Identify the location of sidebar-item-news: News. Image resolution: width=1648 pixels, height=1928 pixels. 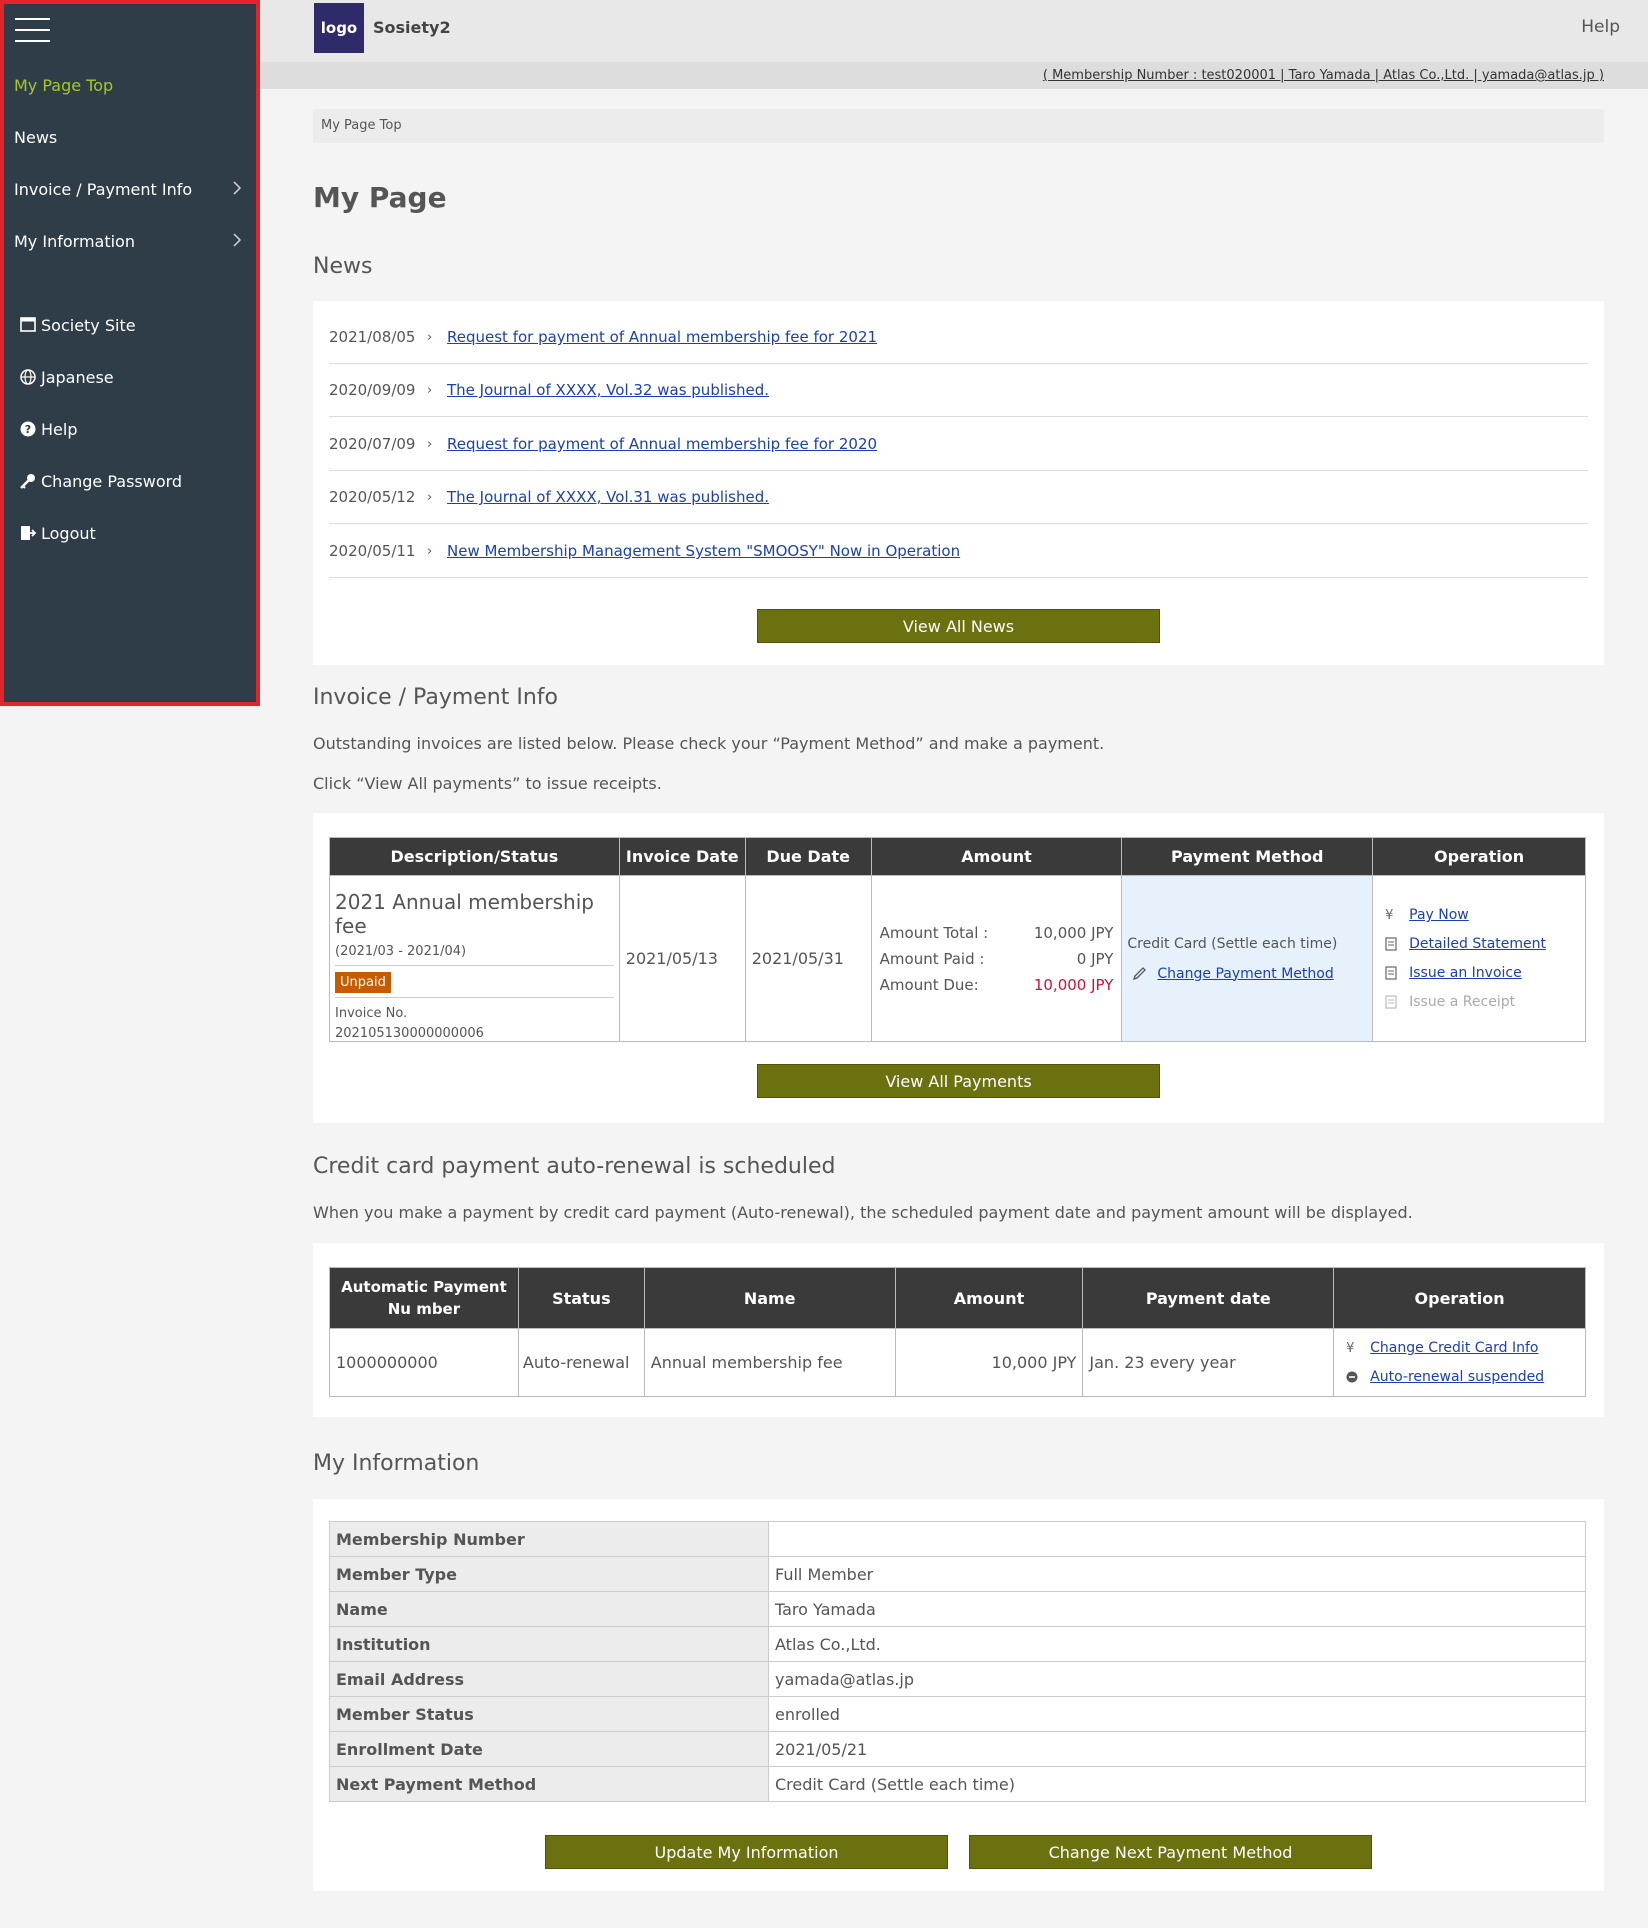
(130, 137).